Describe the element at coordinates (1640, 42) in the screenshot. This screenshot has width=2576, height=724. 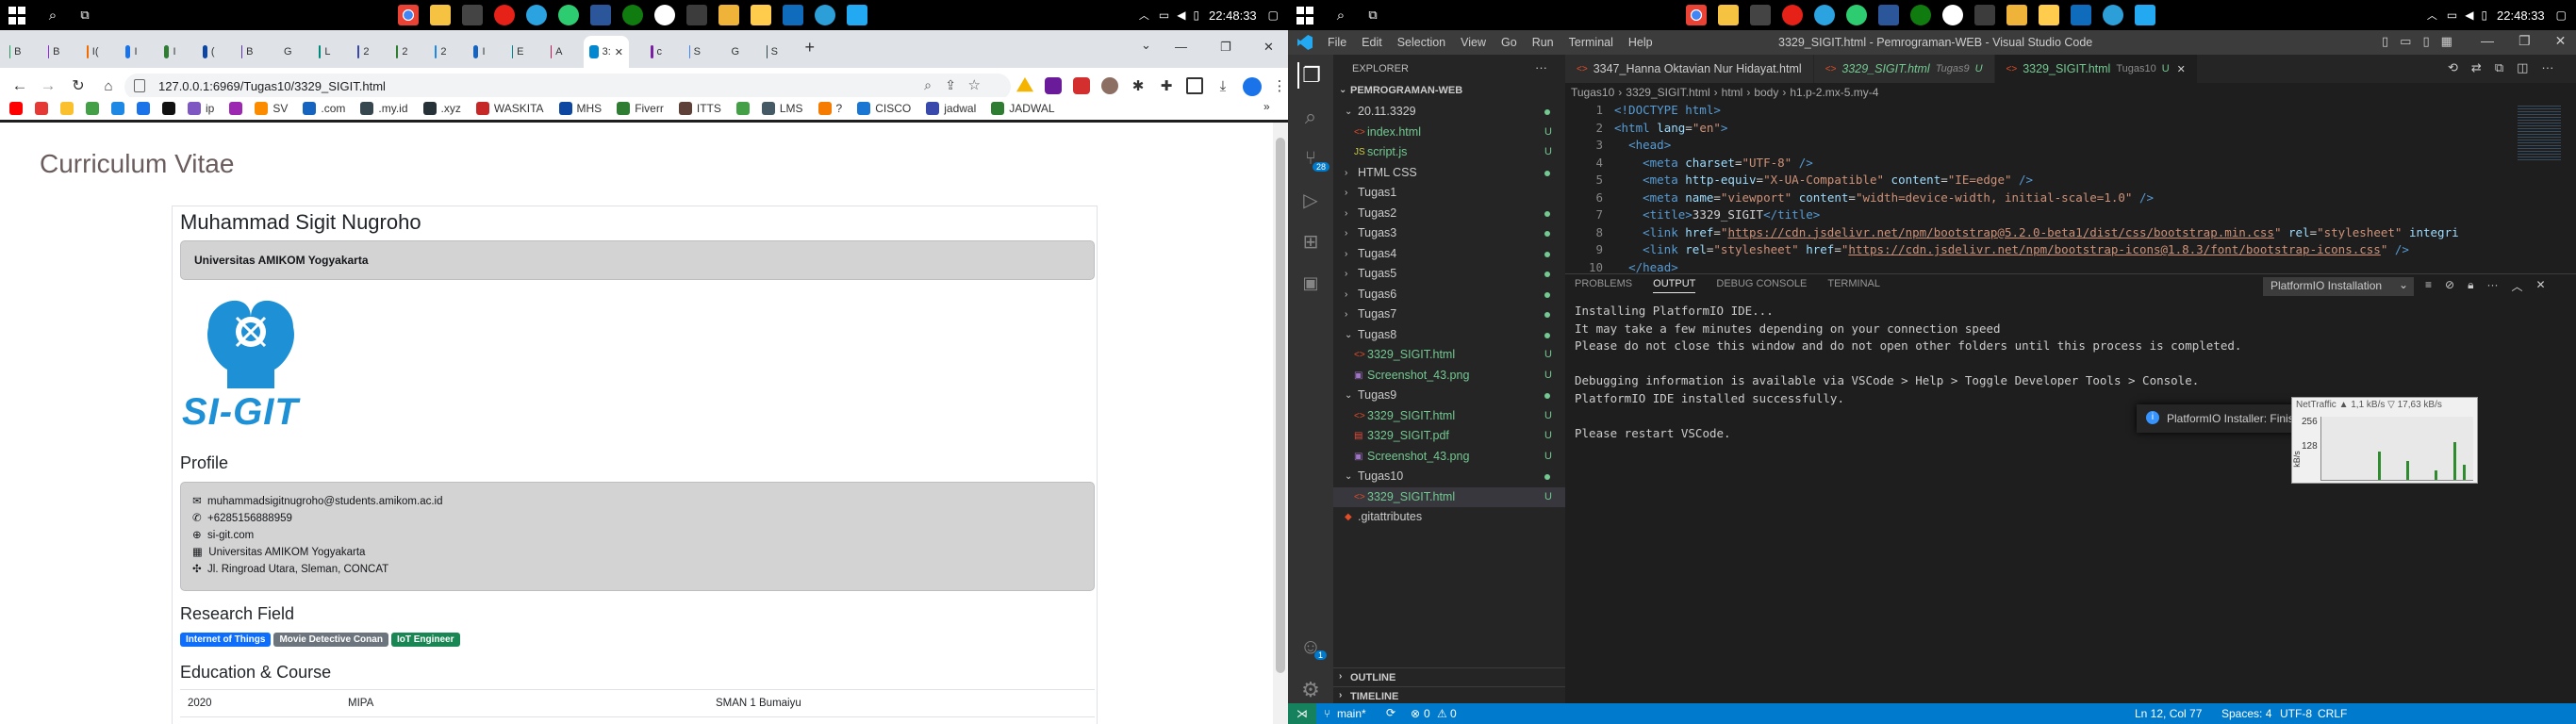
I see `menu-help: Help` at that location.